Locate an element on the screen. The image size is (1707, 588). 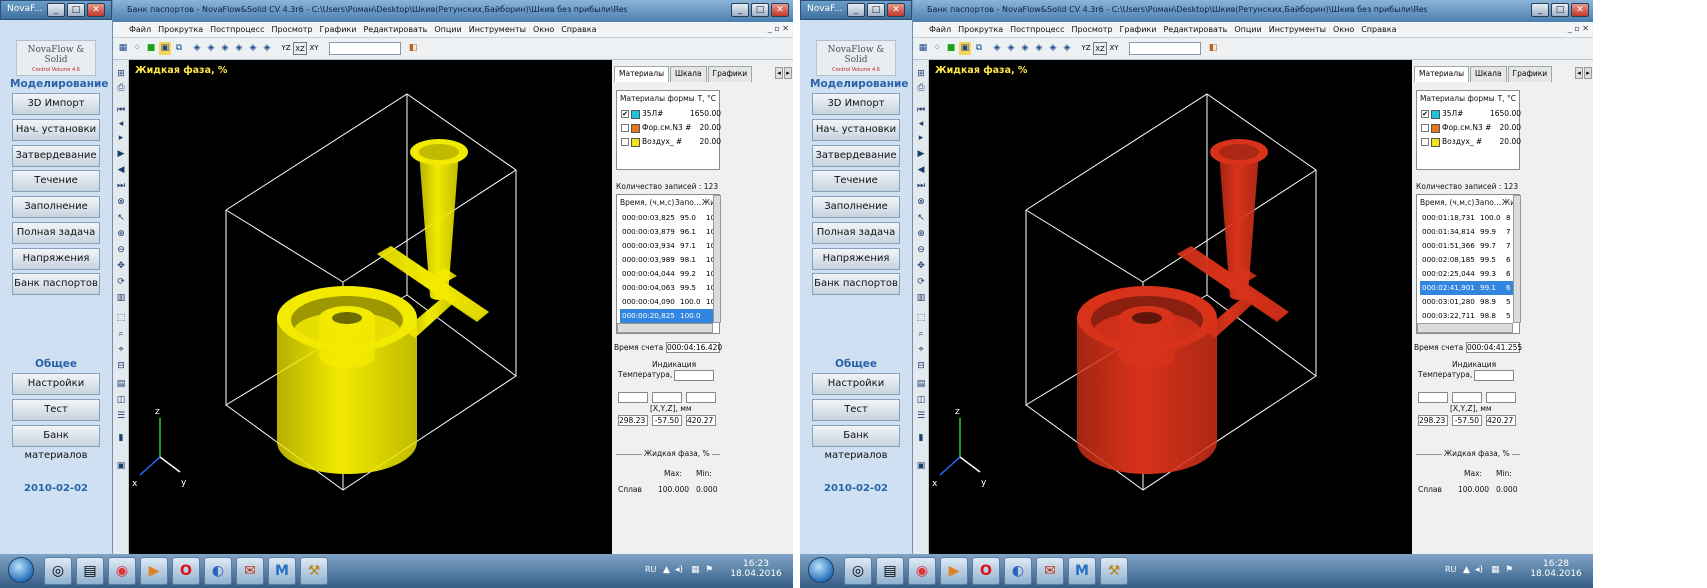
pan-icon: ✥ is located at coordinates (121, 266).